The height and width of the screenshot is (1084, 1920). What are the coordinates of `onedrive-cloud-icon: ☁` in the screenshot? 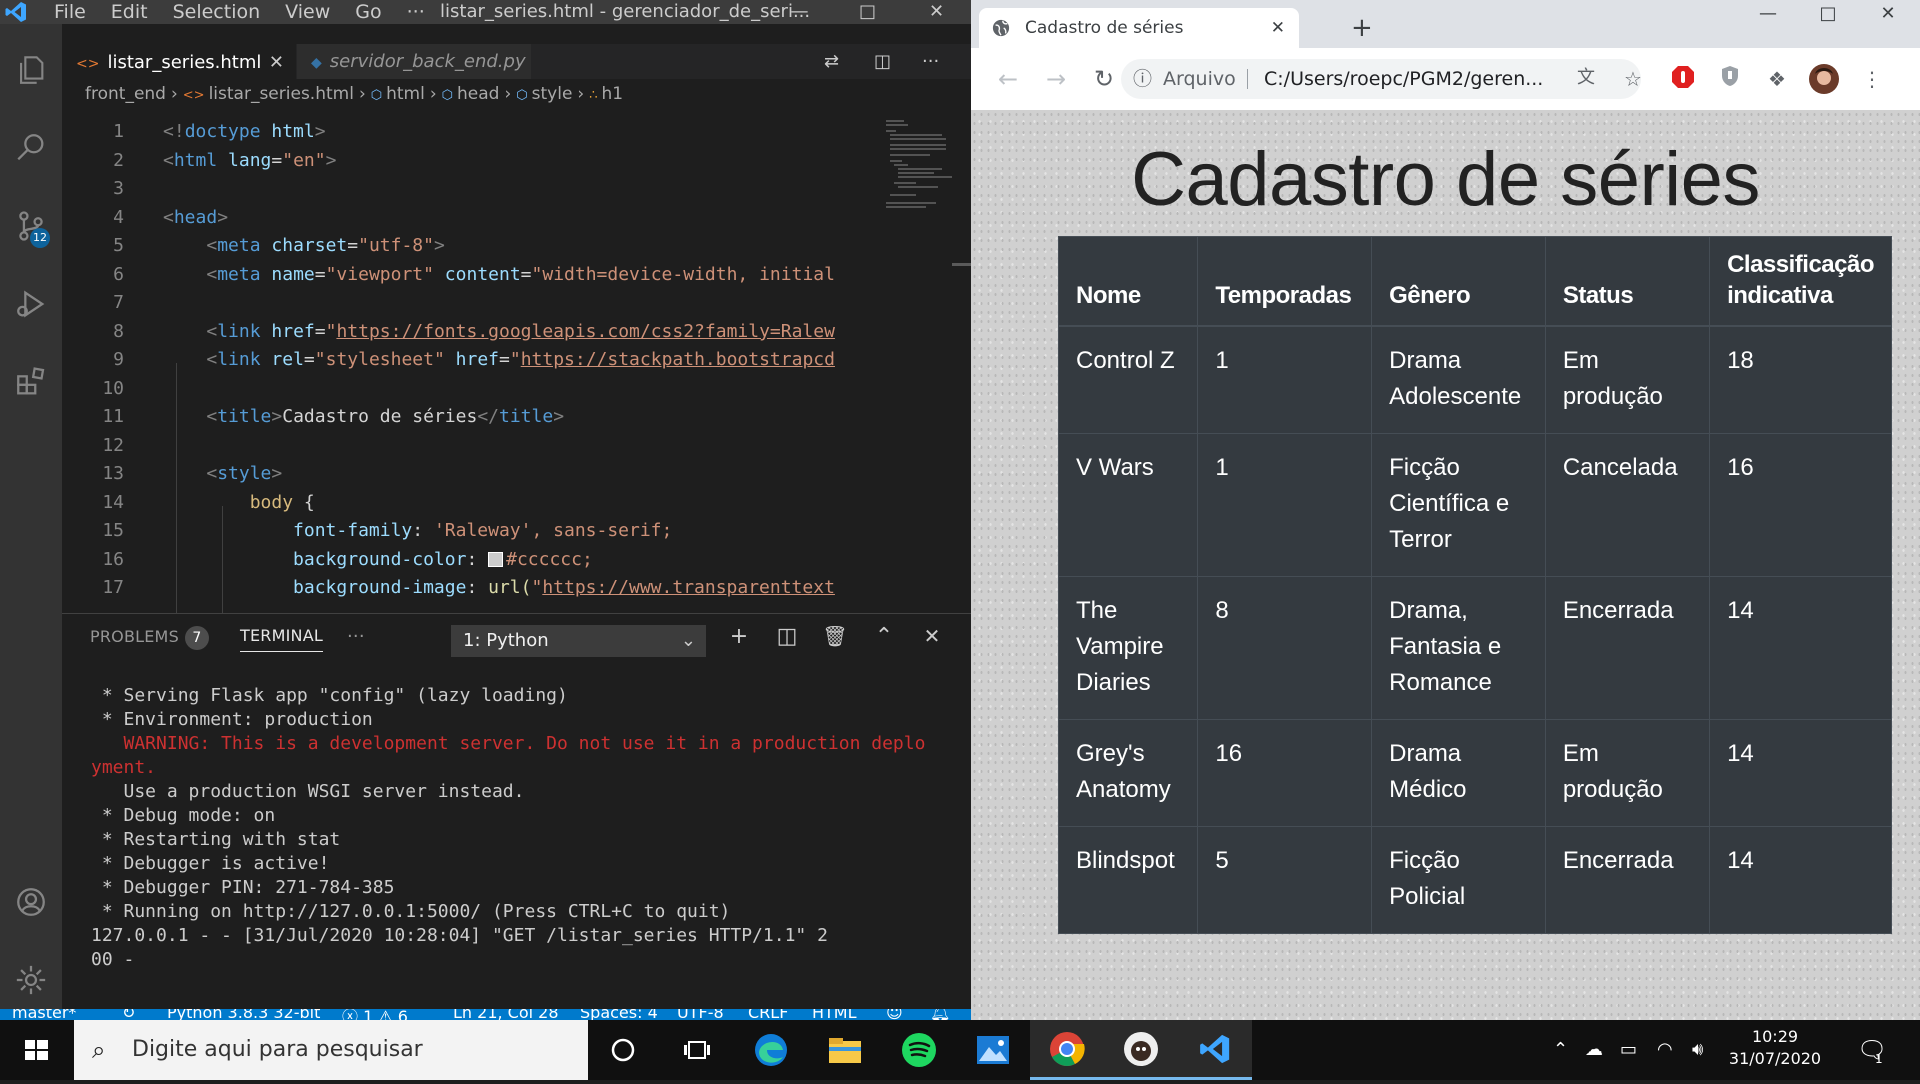 It's located at (1594, 1050).